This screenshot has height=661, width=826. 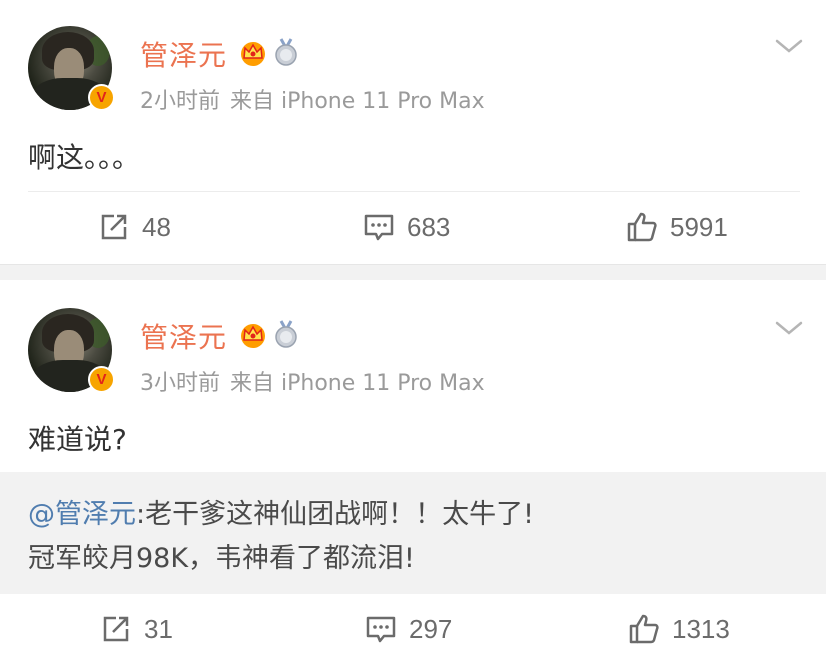 What do you see at coordinates (82, 514) in the screenshot?
I see `mention-link: @管泽元` at bounding box center [82, 514].